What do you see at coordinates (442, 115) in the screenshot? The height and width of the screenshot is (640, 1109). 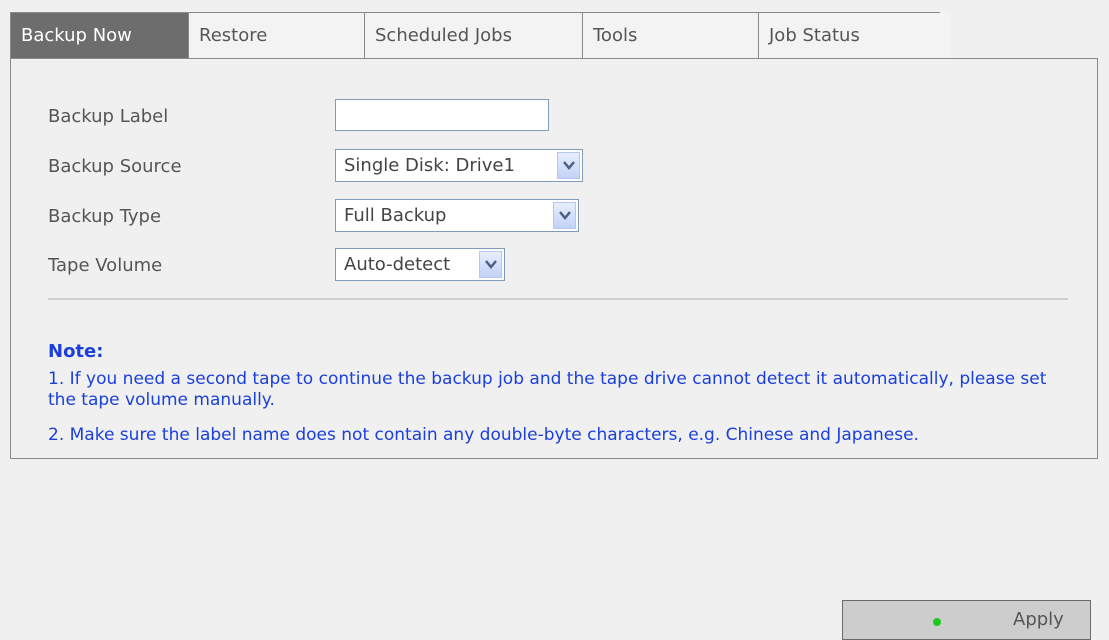 I see `backup-label-input` at bounding box center [442, 115].